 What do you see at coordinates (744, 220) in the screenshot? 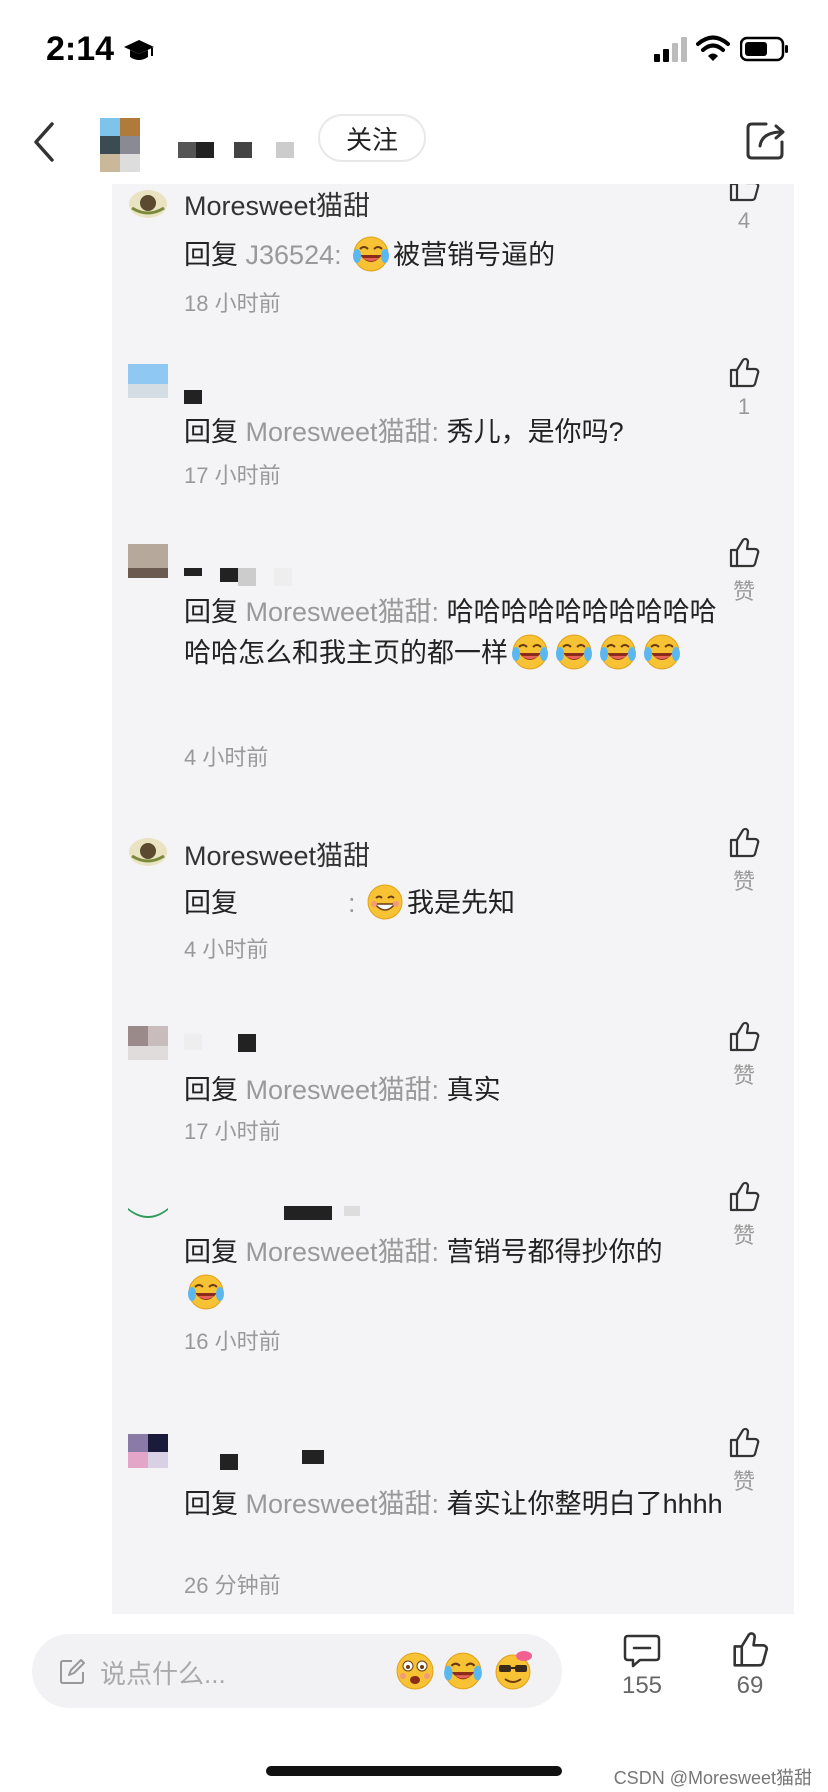
I see `like-count: 4` at bounding box center [744, 220].